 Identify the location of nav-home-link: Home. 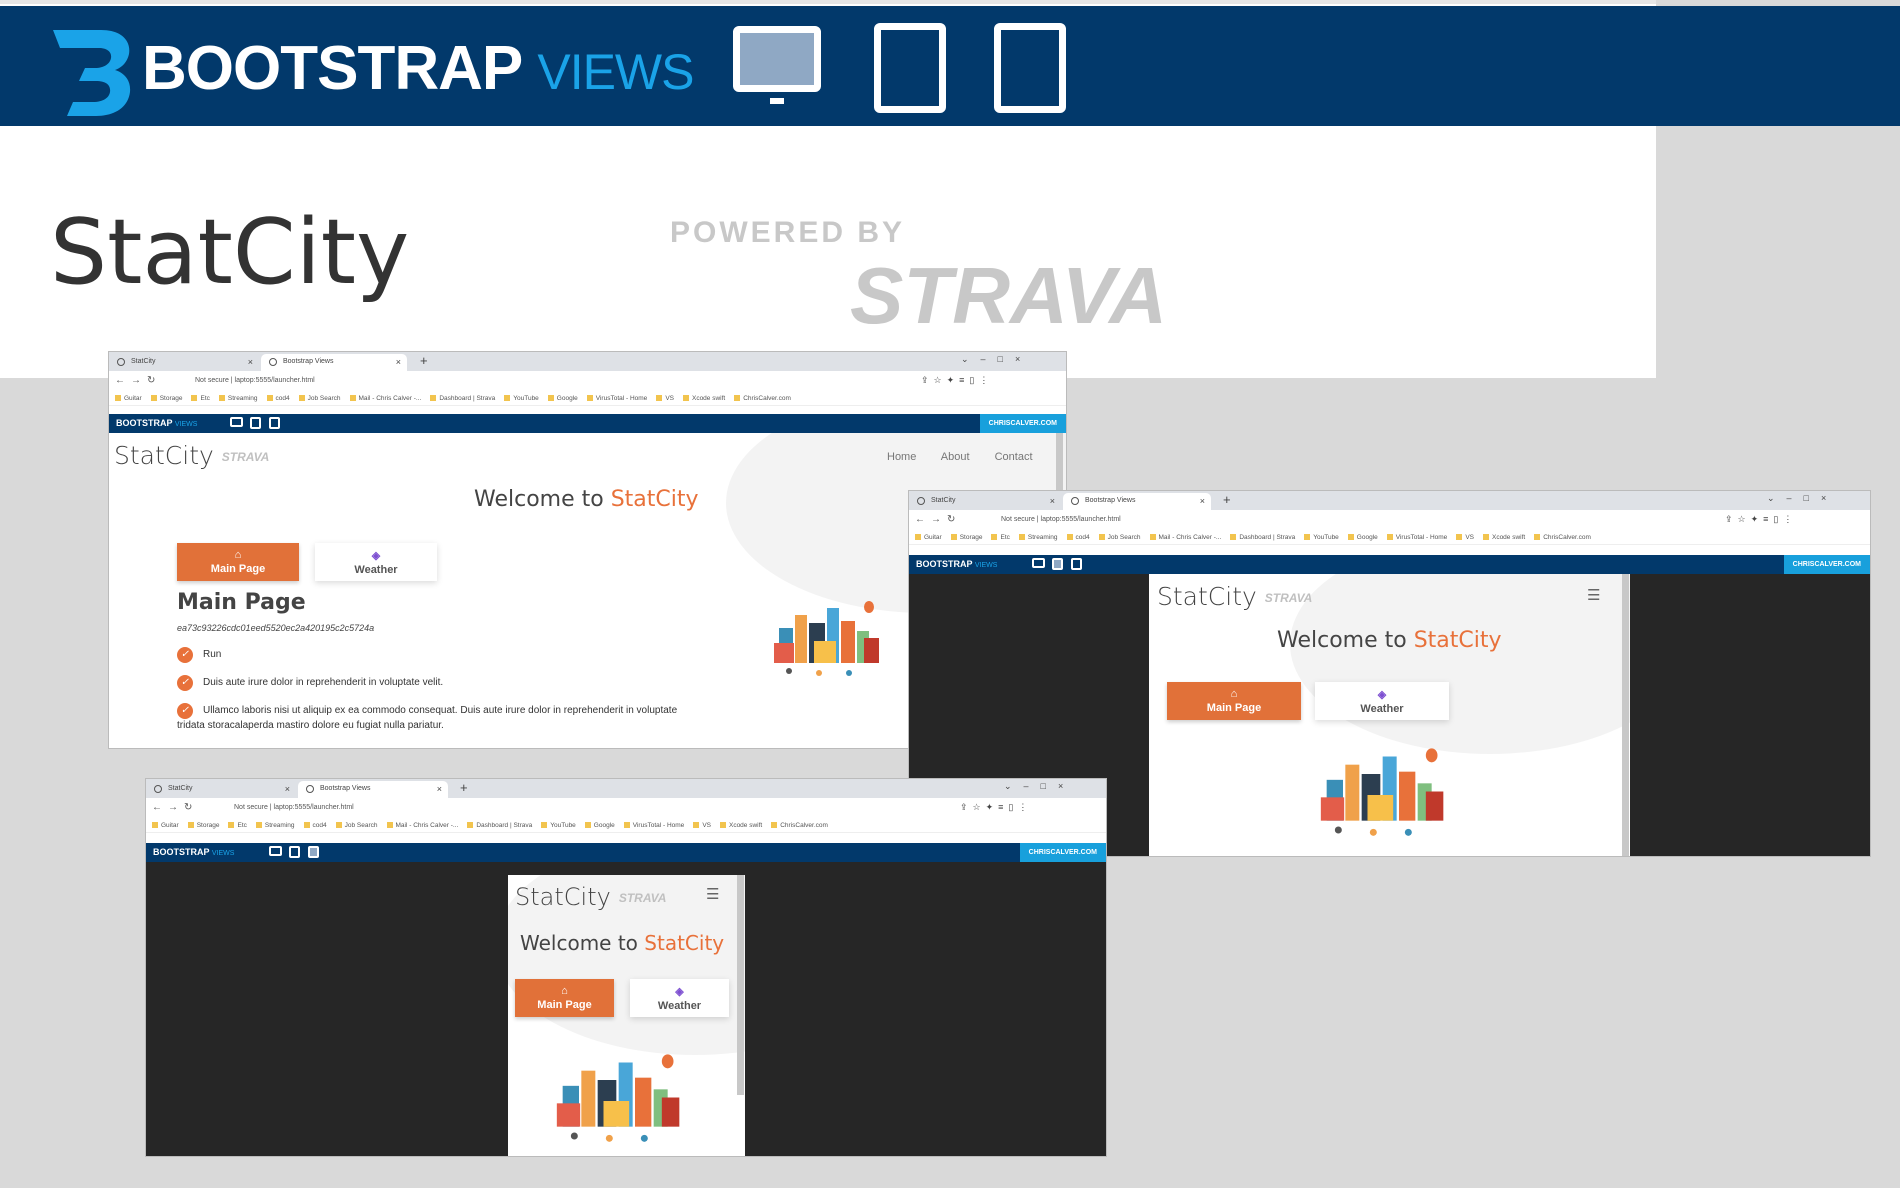
(901, 457).